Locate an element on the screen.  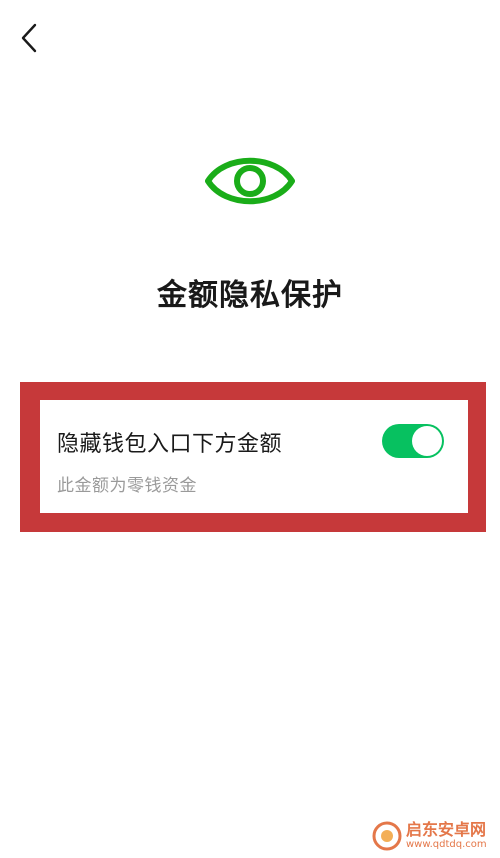
watermark: 启东安卓网 www.qdtdq.com is located at coordinates (429, 836).